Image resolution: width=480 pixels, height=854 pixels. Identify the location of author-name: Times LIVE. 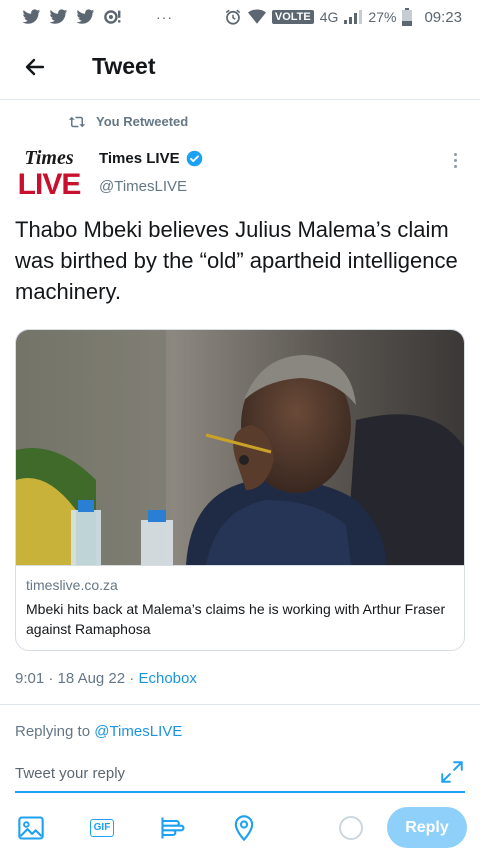
(139, 158).